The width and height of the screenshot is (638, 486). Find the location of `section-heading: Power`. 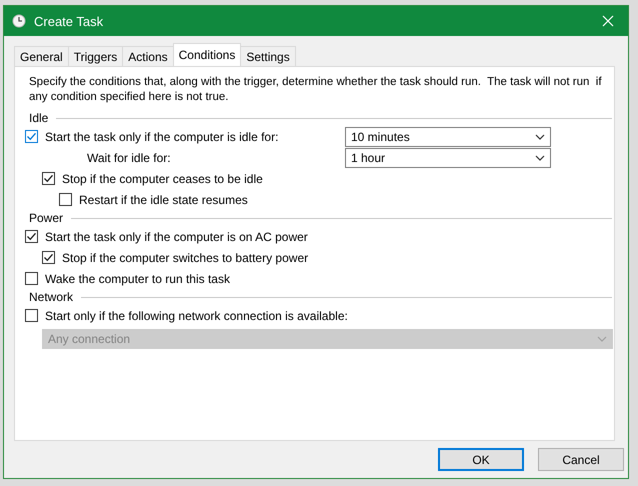

section-heading: Power is located at coordinates (46, 218).